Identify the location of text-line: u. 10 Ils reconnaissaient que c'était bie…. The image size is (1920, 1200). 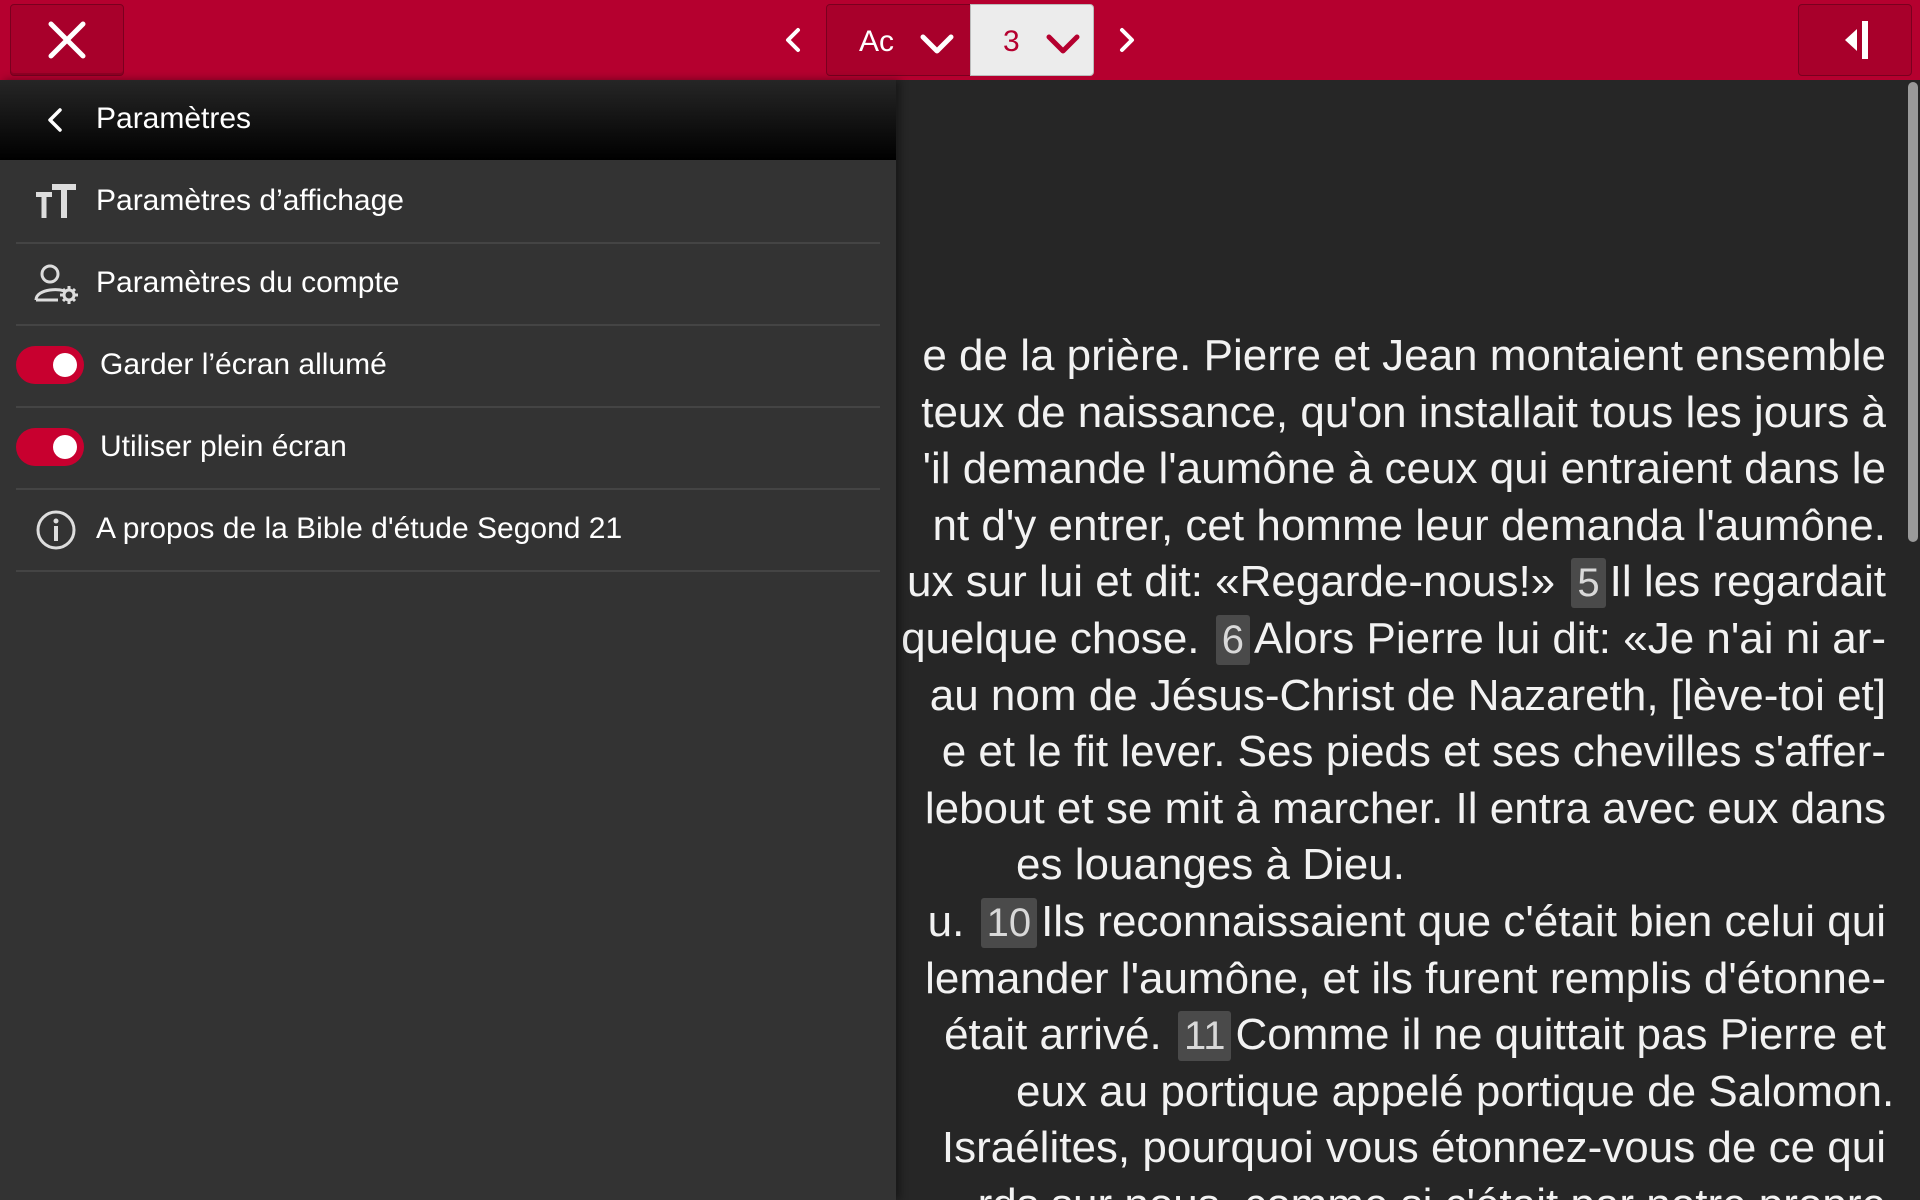
(1391, 922).